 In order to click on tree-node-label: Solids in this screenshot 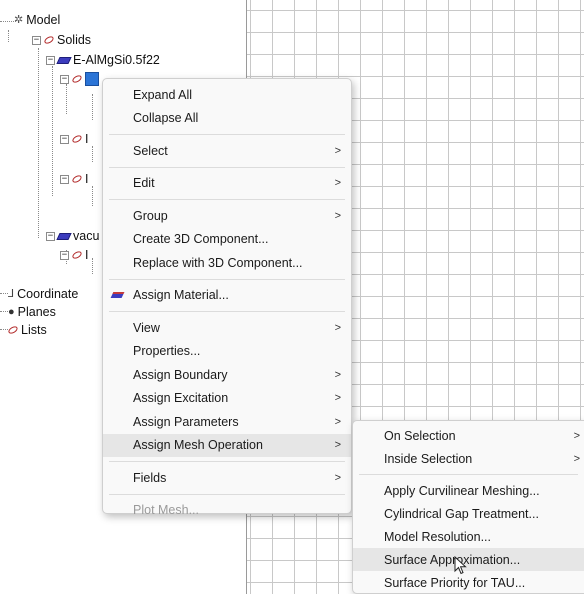, I will do `click(74, 40)`.